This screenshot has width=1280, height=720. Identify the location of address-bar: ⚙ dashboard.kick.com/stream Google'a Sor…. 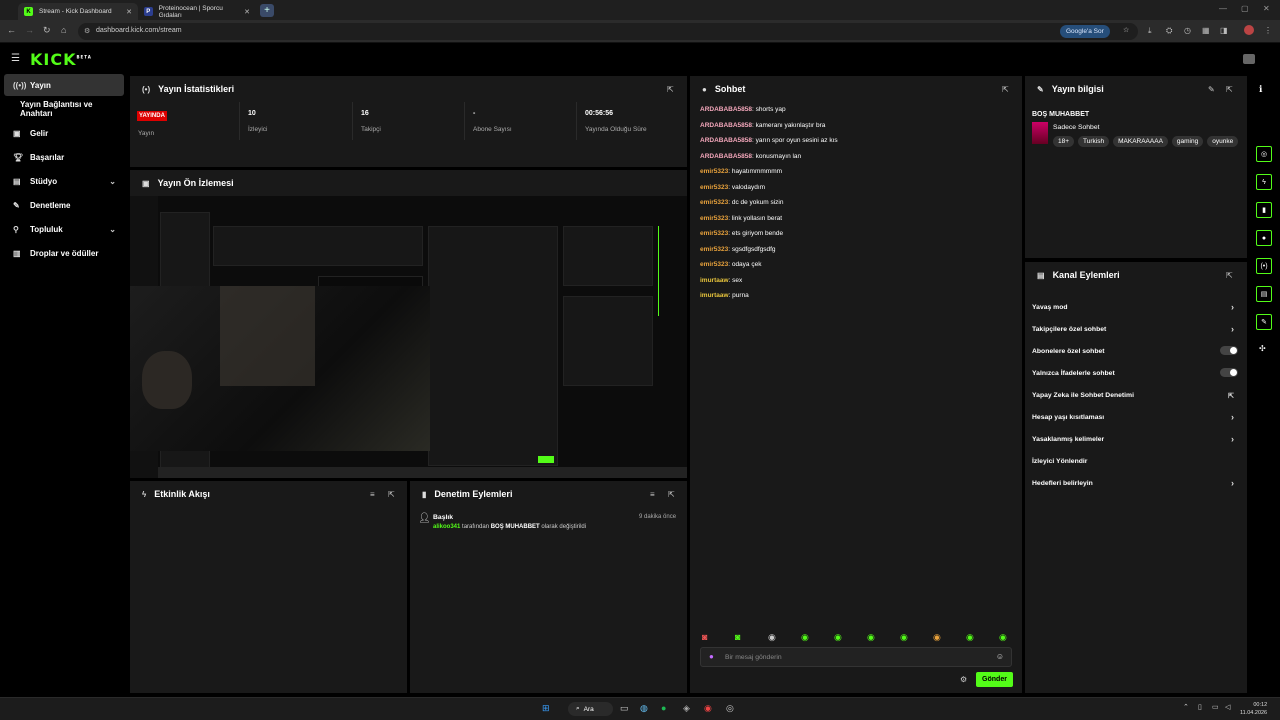
(608, 31).